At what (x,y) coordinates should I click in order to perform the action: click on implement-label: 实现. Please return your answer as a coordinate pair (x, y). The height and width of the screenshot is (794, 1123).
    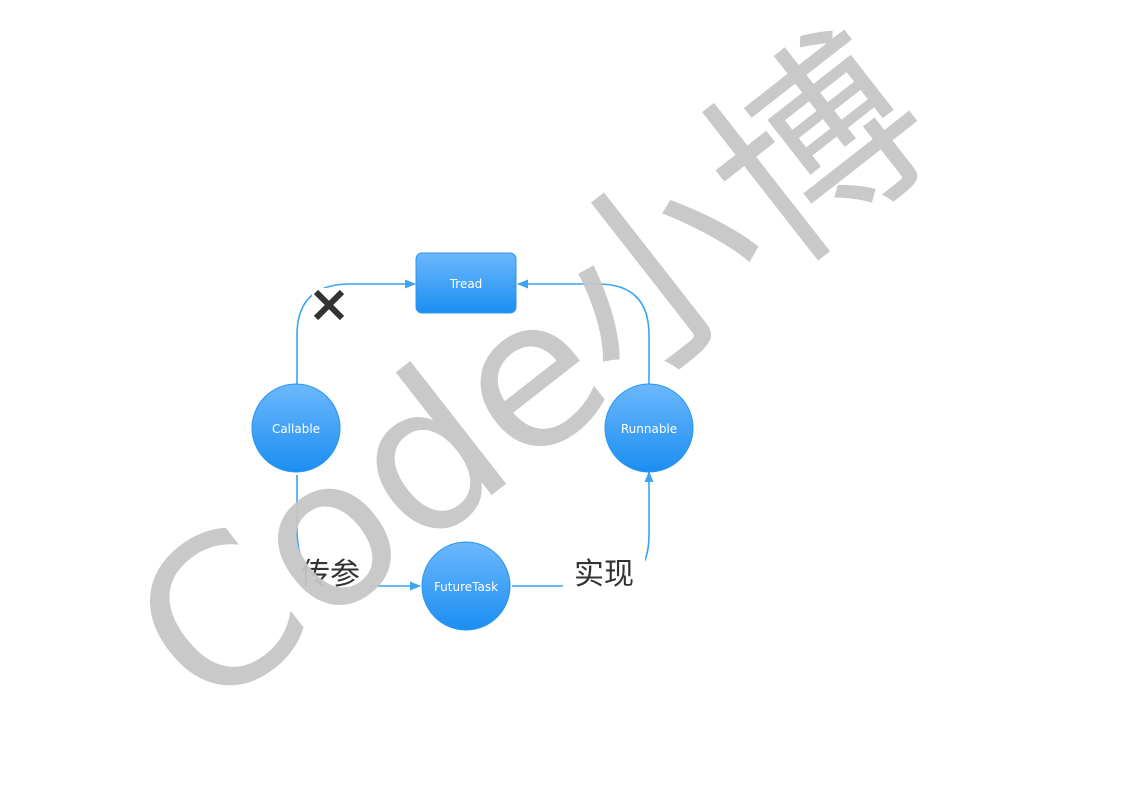
    Looking at the image, I should click on (604, 574).